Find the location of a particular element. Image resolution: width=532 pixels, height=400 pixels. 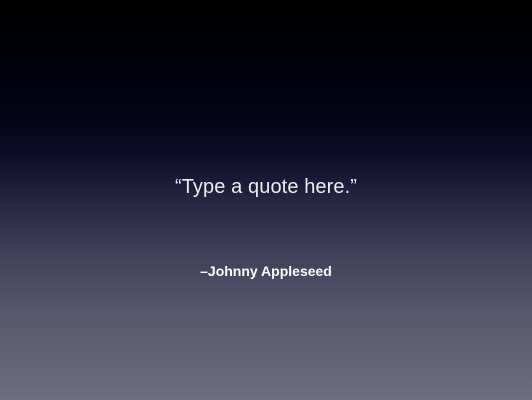

quote-attribution: –Johnny Appleseed is located at coordinates (266, 271).